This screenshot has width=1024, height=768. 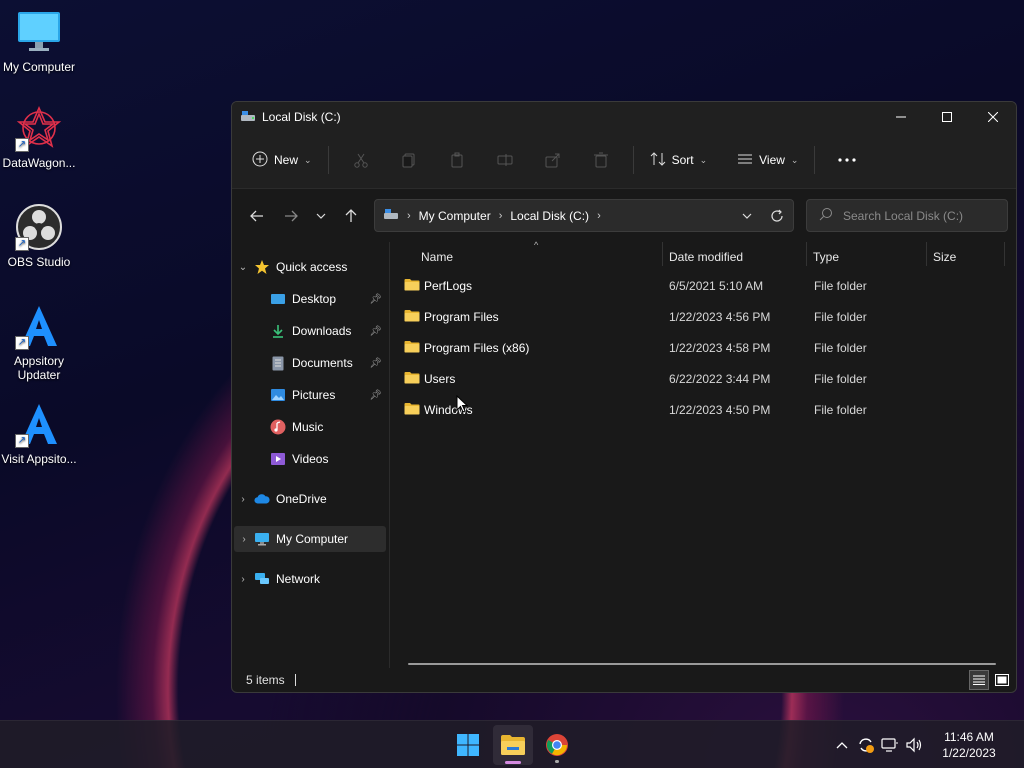 What do you see at coordinates (907, 215) in the screenshot?
I see `search-input: Search Local Disk (C:)` at bounding box center [907, 215].